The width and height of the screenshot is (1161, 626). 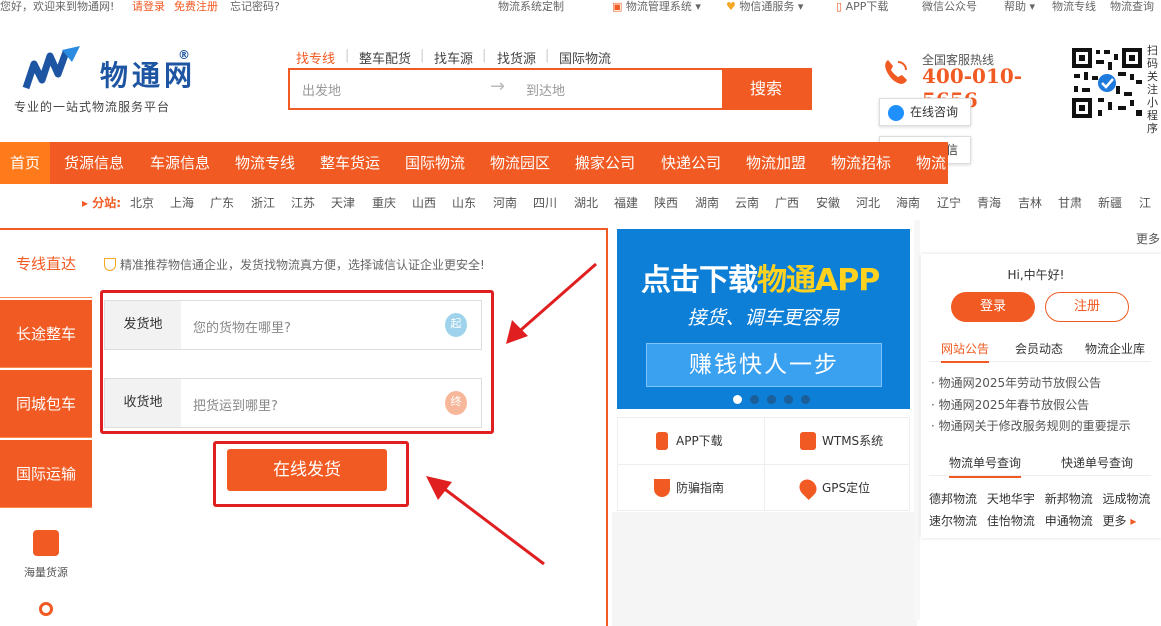 I want to click on register-link: 免费注册, so click(x=196, y=7).